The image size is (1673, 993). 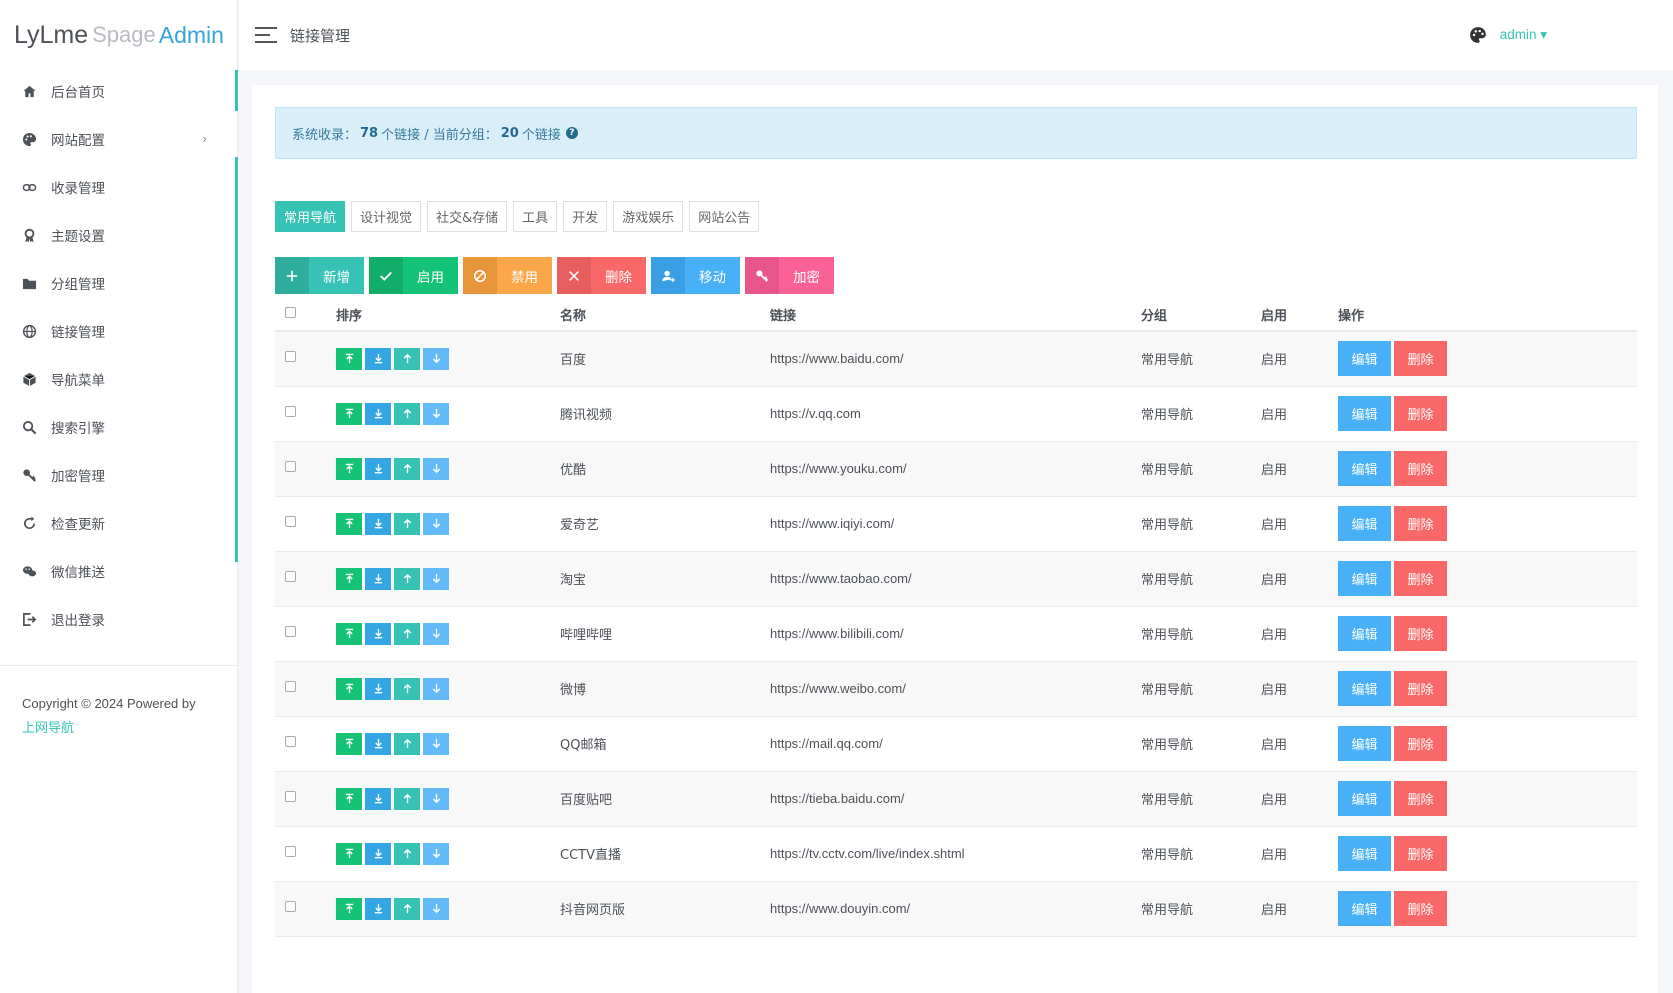 What do you see at coordinates (310, 216) in the screenshot?
I see `tab-0: 常用导航` at bounding box center [310, 216].